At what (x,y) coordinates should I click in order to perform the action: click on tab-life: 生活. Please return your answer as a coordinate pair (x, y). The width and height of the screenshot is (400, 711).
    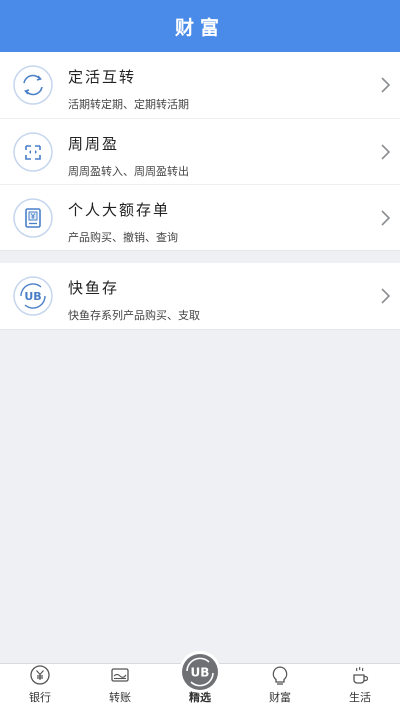
    Looking at the image, I should click on (360, 687).